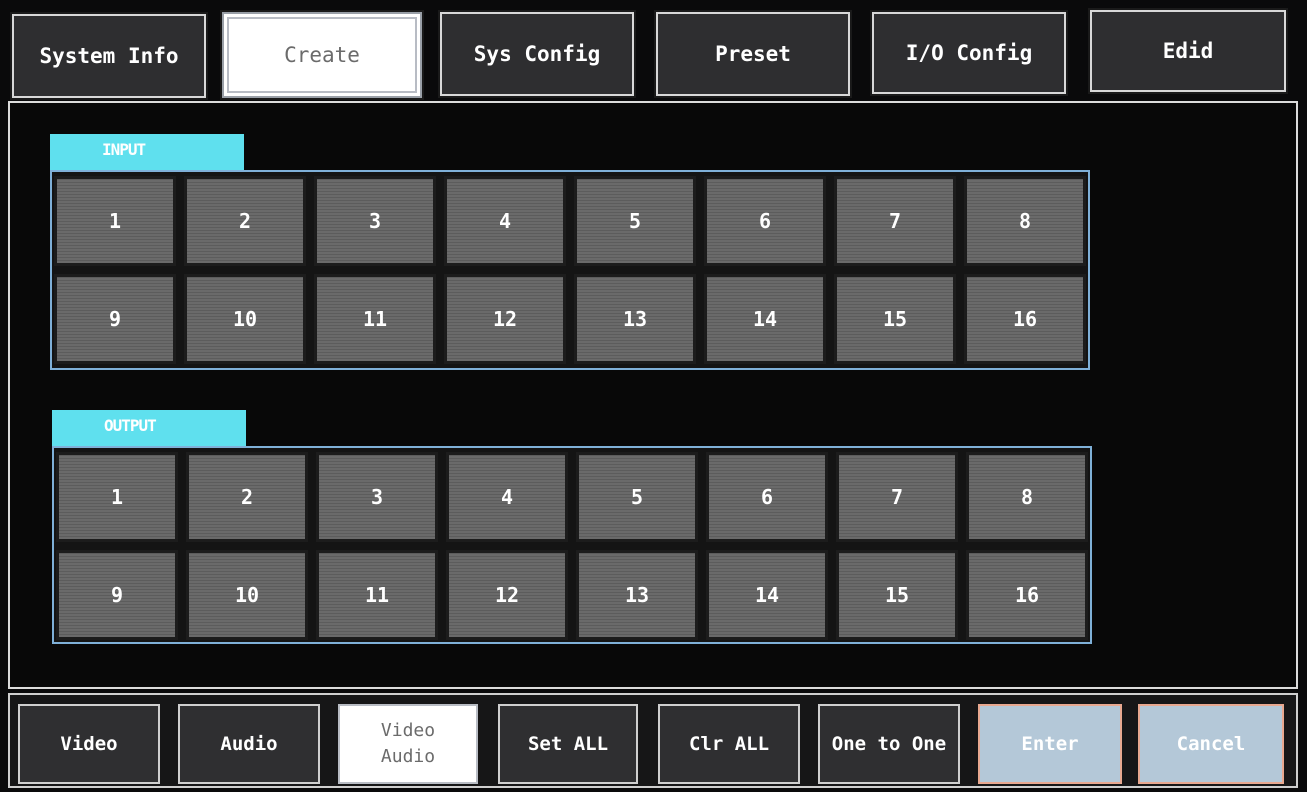 The width and height of the screenshot is (1307, 792). What do you see at coordinates (765, 319) in the screenshot?
I see `input-channel-14: 14` at bounding box center [765, 319].